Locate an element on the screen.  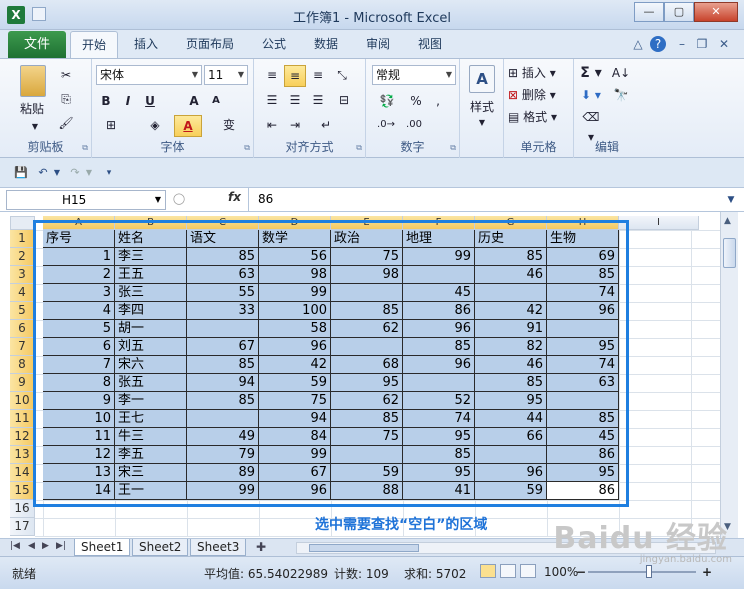
number-format-select: 常规 ▼ is located at coordinates (414, 75).